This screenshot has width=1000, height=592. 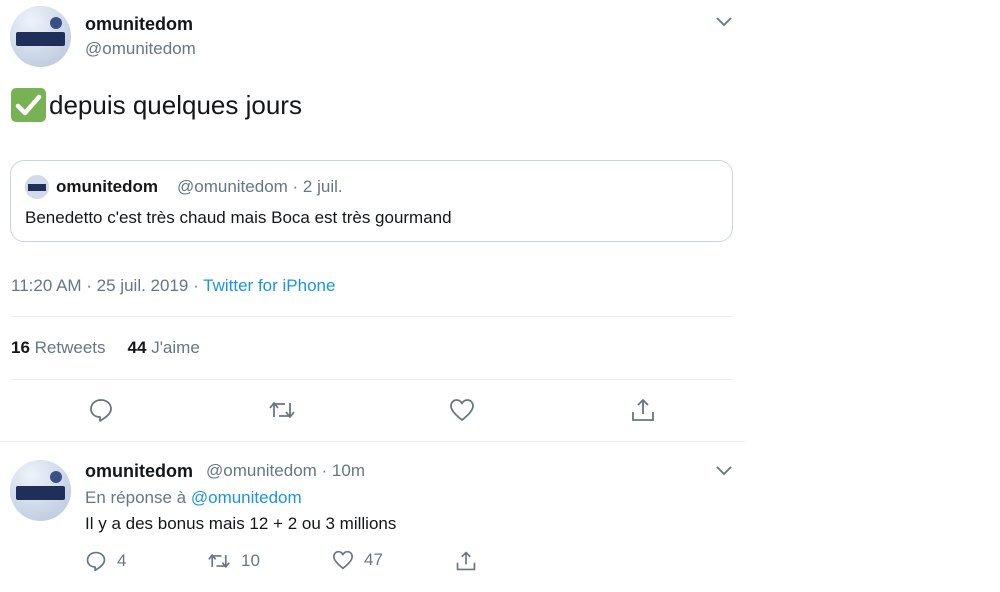 What do you see at coordinates (139, 471) in the screenshot?
I see `reply-author-name: omunitedom` at bounding box center [139, 471].